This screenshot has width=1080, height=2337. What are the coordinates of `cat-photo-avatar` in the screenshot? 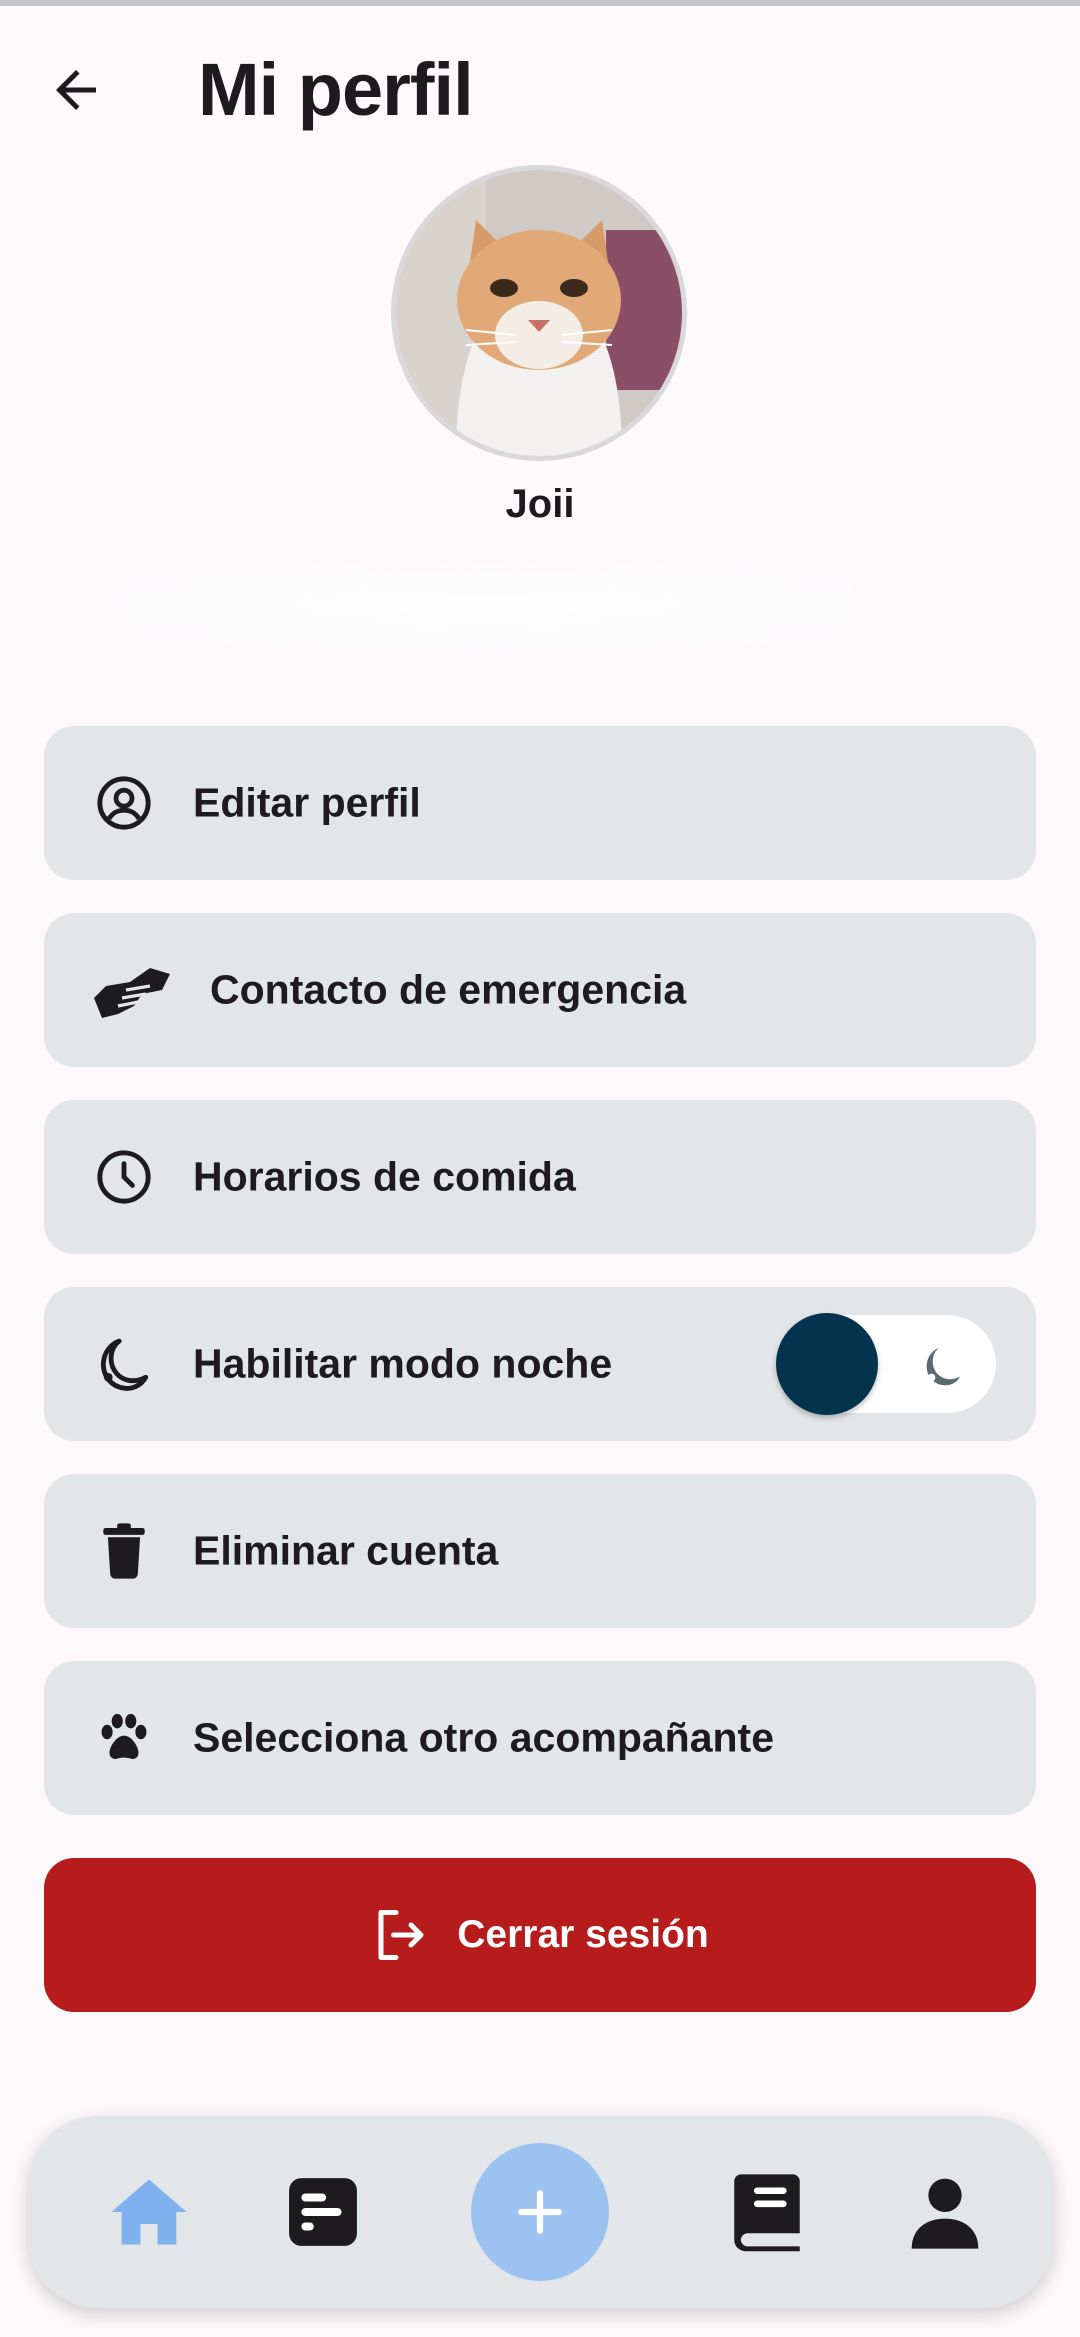 It's located at (539, 313).